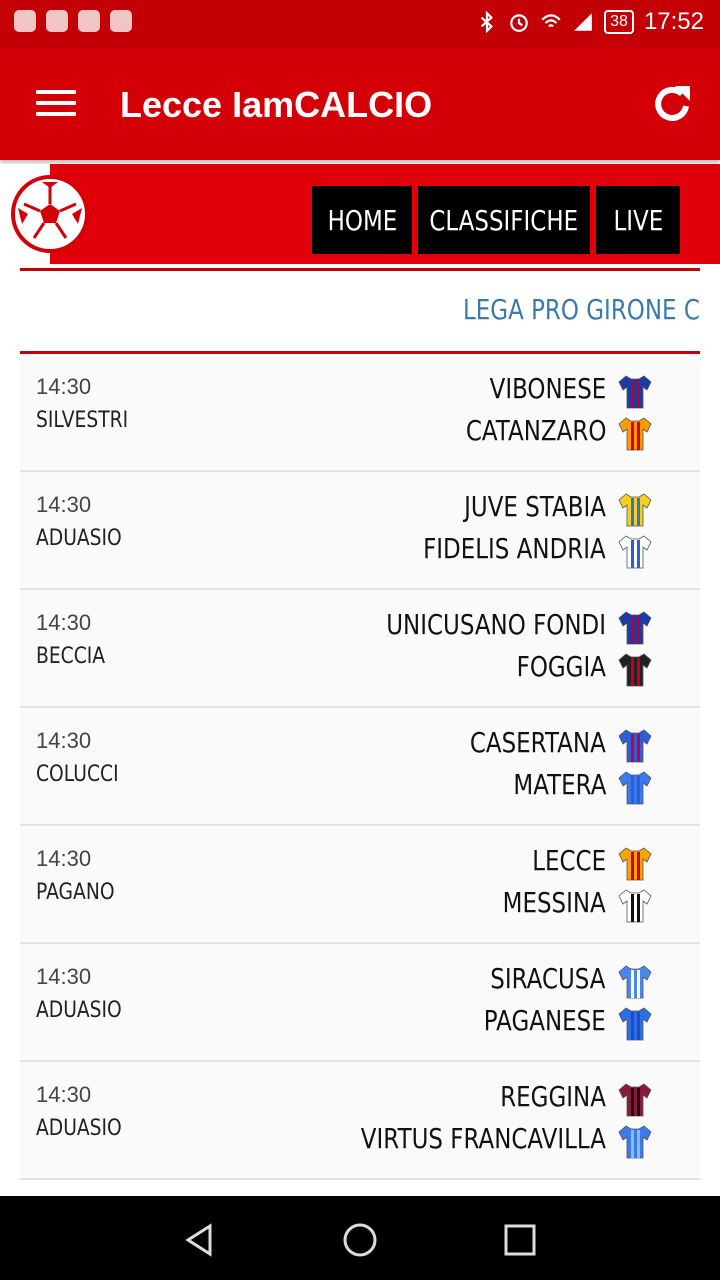  What do you see at coordinates (276, 104) in the screenshot?
I see `app-title: Lecce IamCALCIO` at bounding box center [276, 104].